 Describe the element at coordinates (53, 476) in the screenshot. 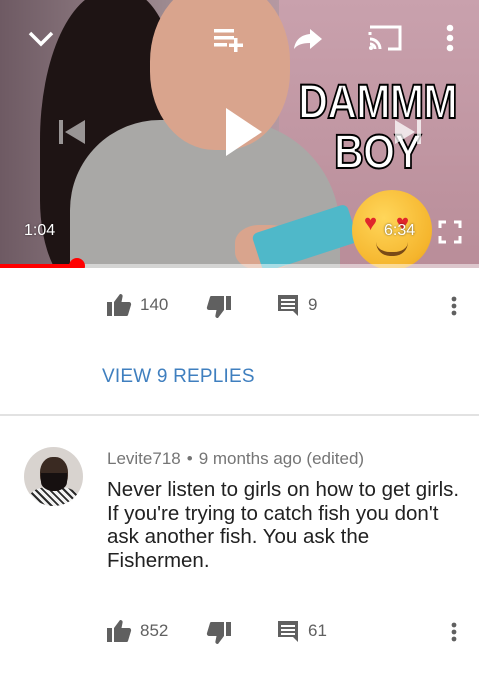

I see `avatar` at that location.